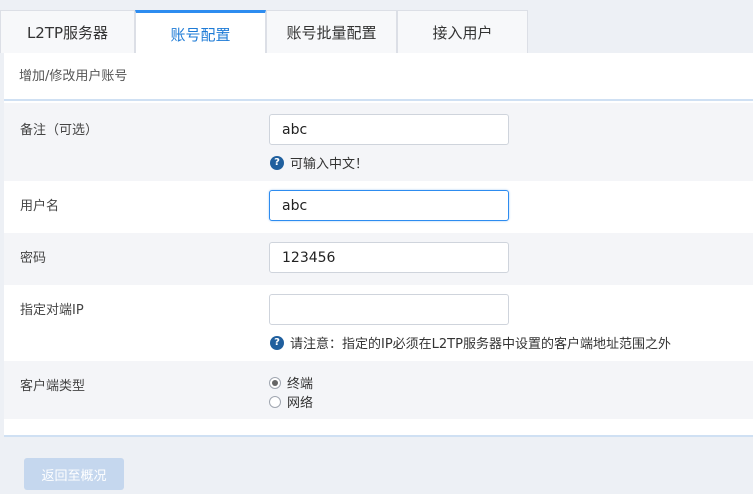 The image size is (753, 494). What do you see at coordinates (59, 130) in the screenshot?
I see `remark-label: 备注（可选）` at bounding box center [59, 130].